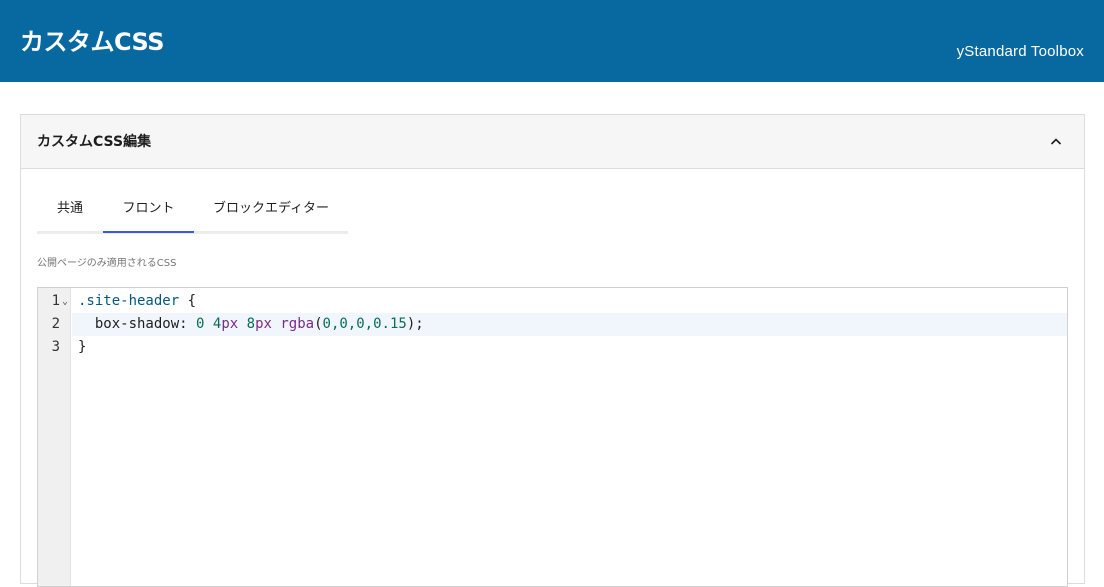  Describe the element at coordinates (129, 301) in the screenshot. I see `css-selector: .site-header` at that location.